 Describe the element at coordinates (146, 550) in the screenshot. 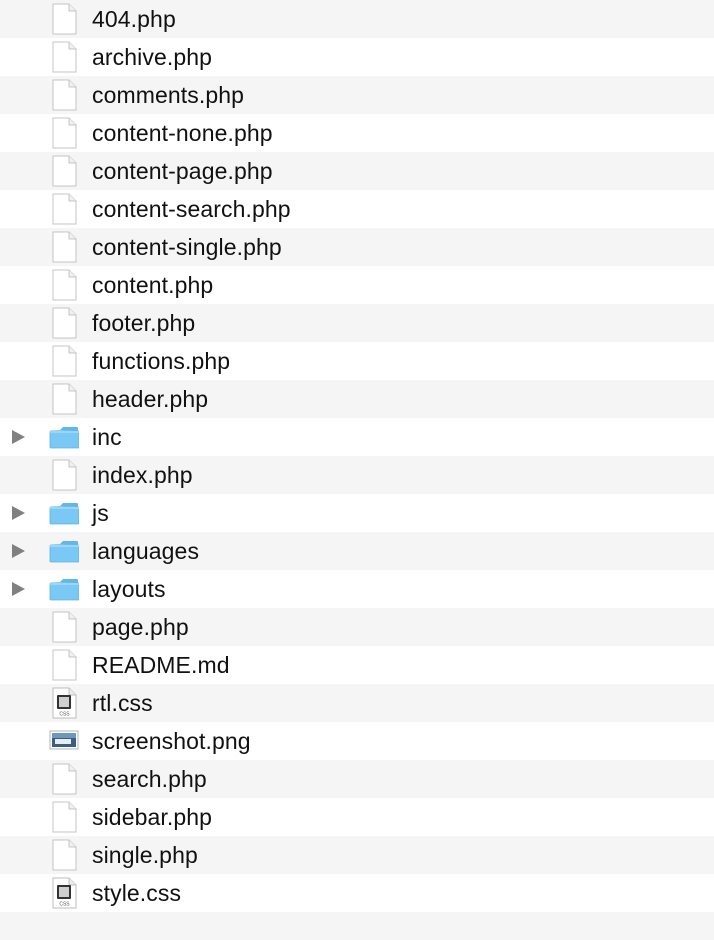

I see `file-name: languages` at that location.